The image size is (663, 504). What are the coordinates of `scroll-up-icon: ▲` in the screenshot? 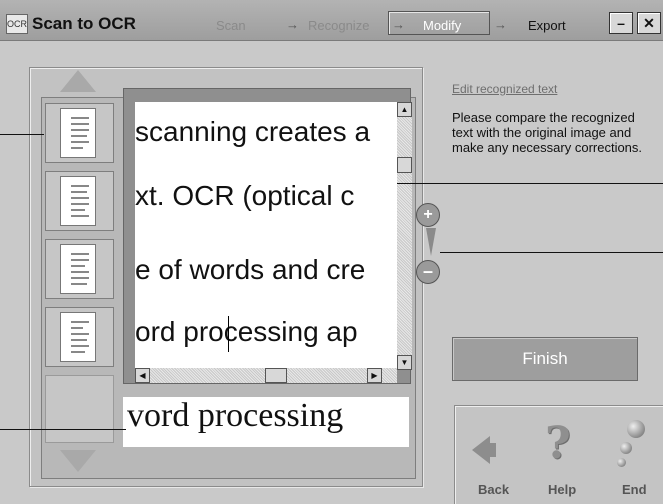 It's located at (404, 109).